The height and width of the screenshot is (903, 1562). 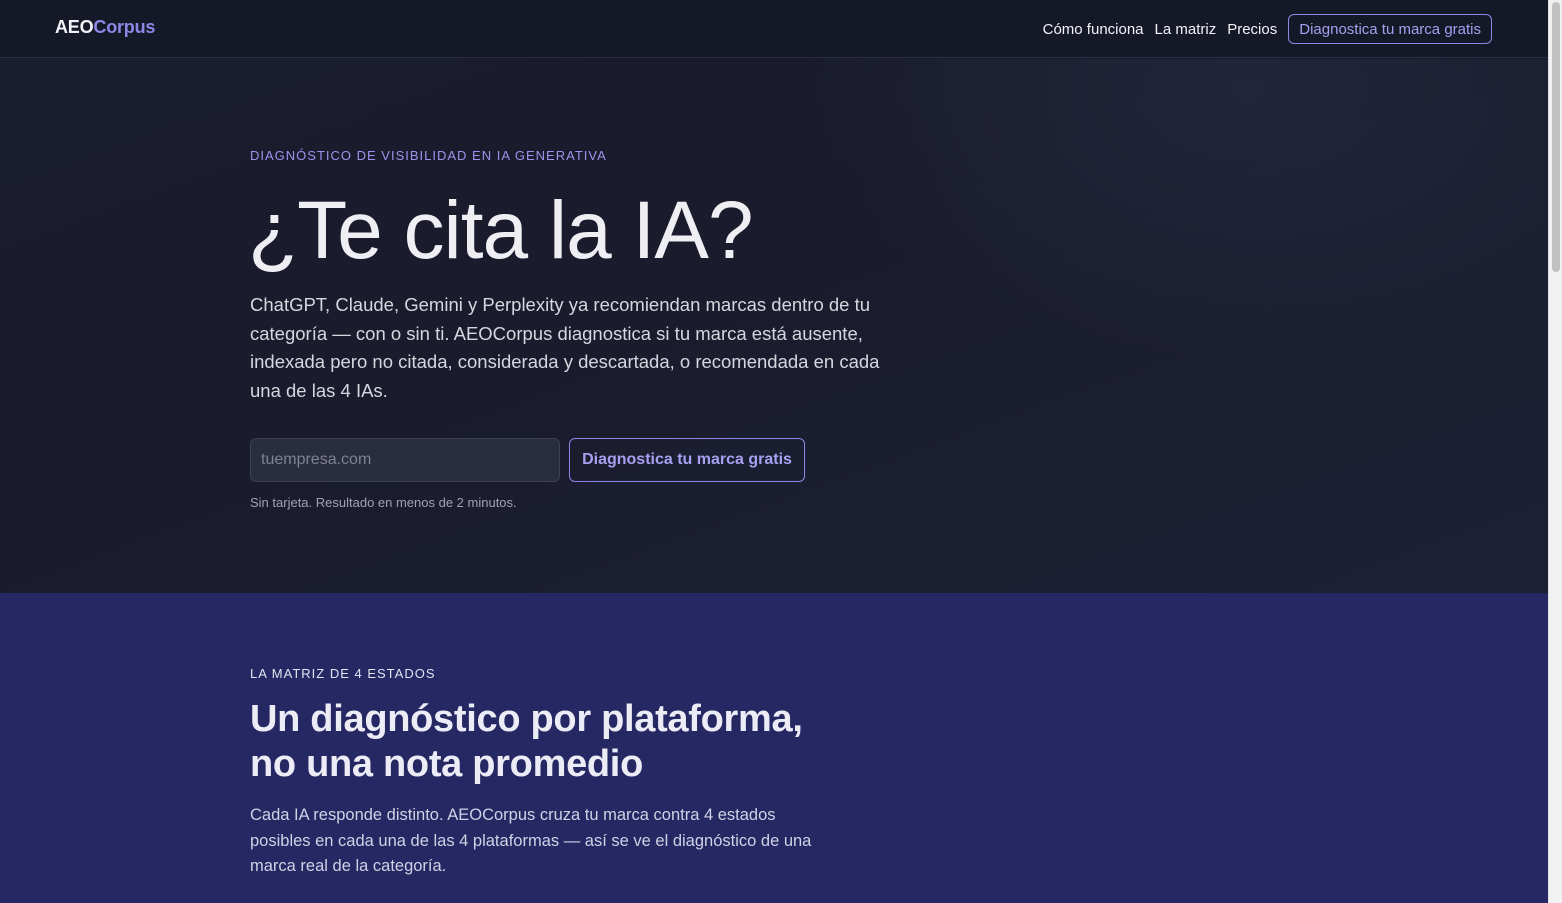 What do you see at coordinates (1390, 29) in the screenshot?
I see `header-diagnose-button: Diagnostica tu marca gratis` at bounding box center [1390, 29].